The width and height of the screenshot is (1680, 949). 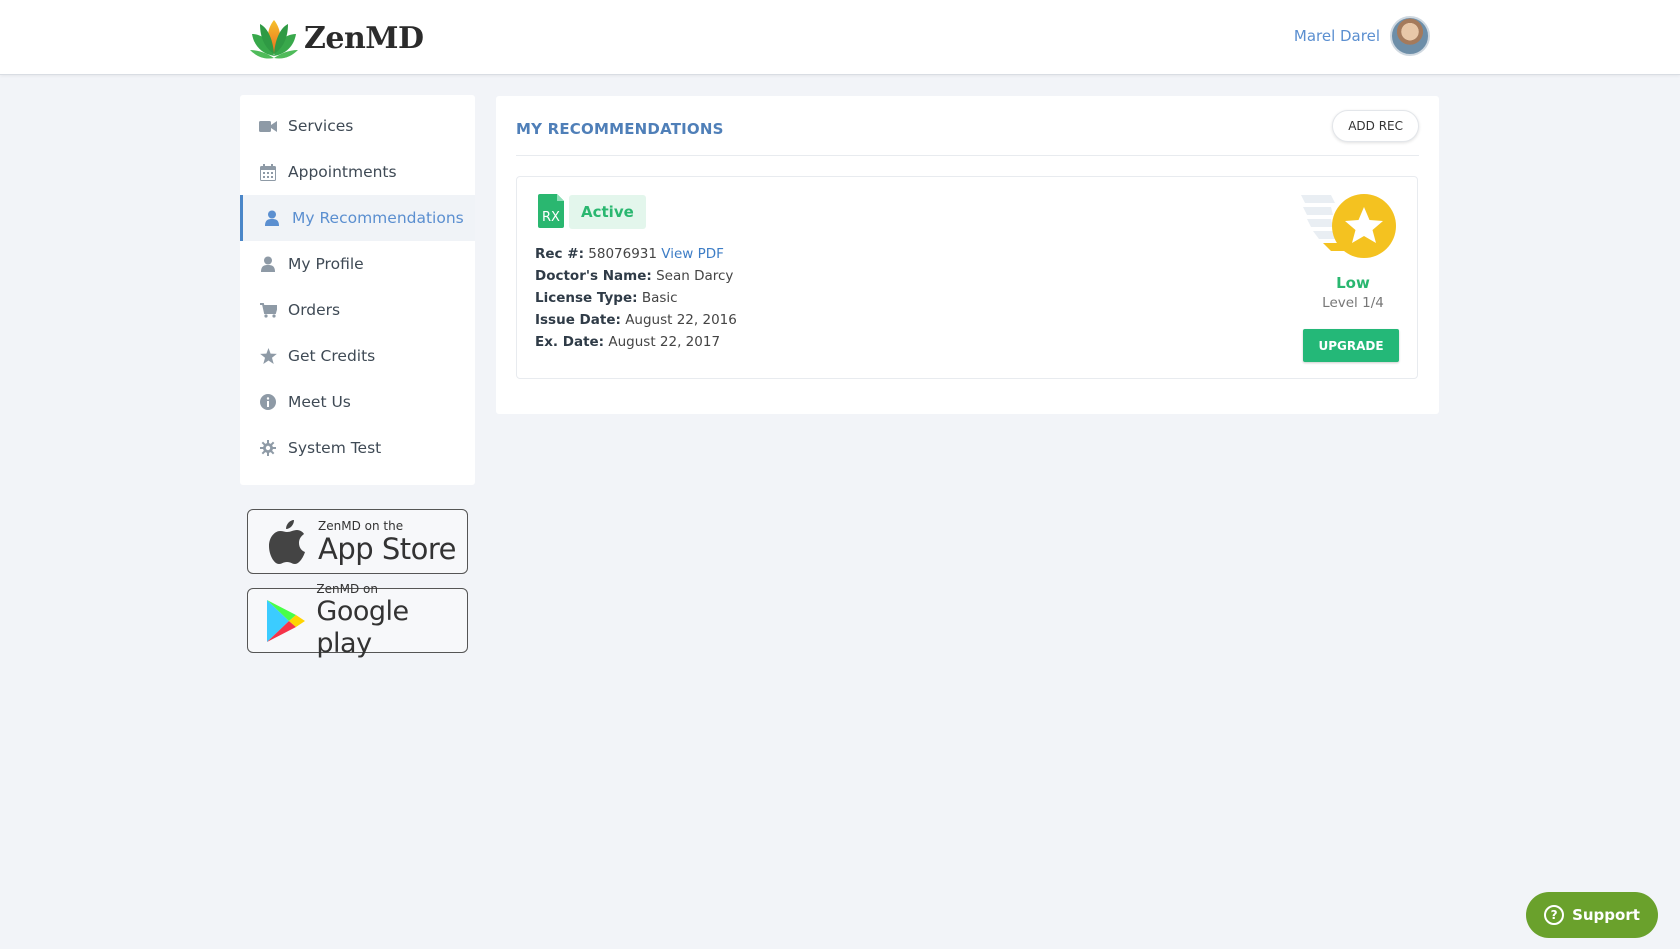 I want to click on sidebar-item-appointments: Appointments, so click(x=357, y=172).